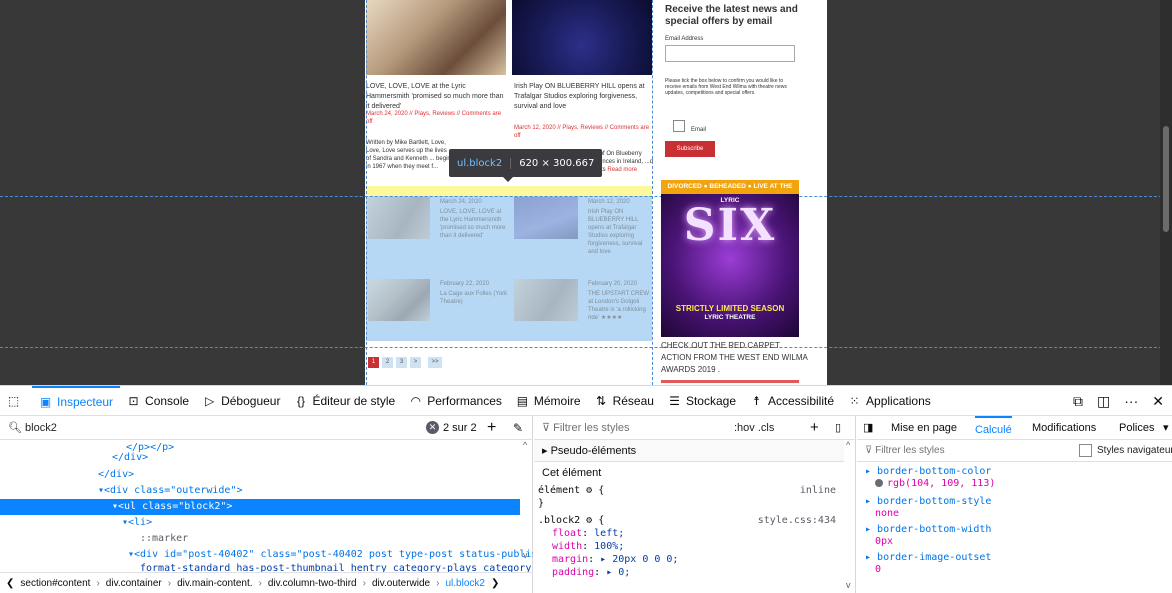  Describe the element at coordinates (674, 400) in the screenshot. I see `storage-icon: ☰` at that location.